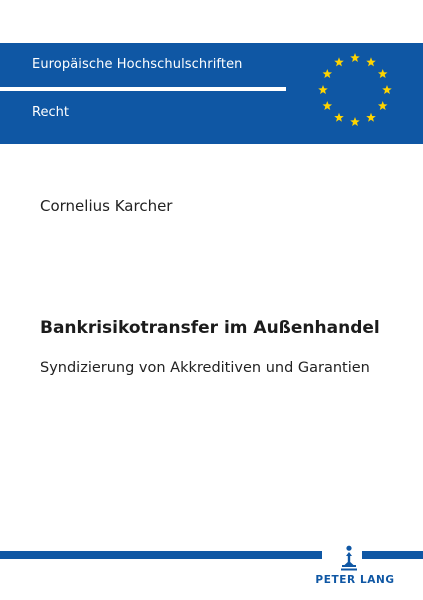 The height and width of the screenshot is (600, 423). What do you see at coordinates (355, 580) in the screenshot?
I see `publisher-name: PETER LANG` at bounding box center [355, 580].